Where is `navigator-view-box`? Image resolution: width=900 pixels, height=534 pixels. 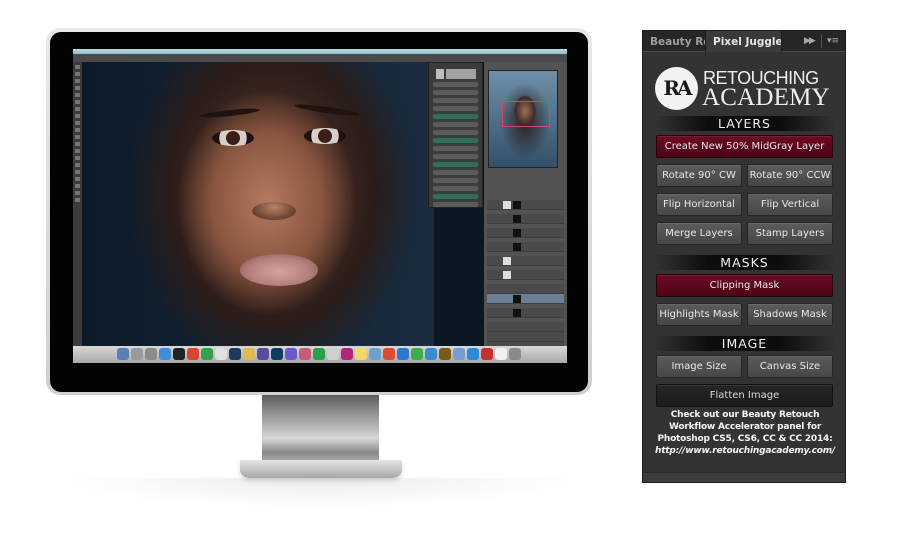
navigator-view-box is located at coordinates (526, 114).